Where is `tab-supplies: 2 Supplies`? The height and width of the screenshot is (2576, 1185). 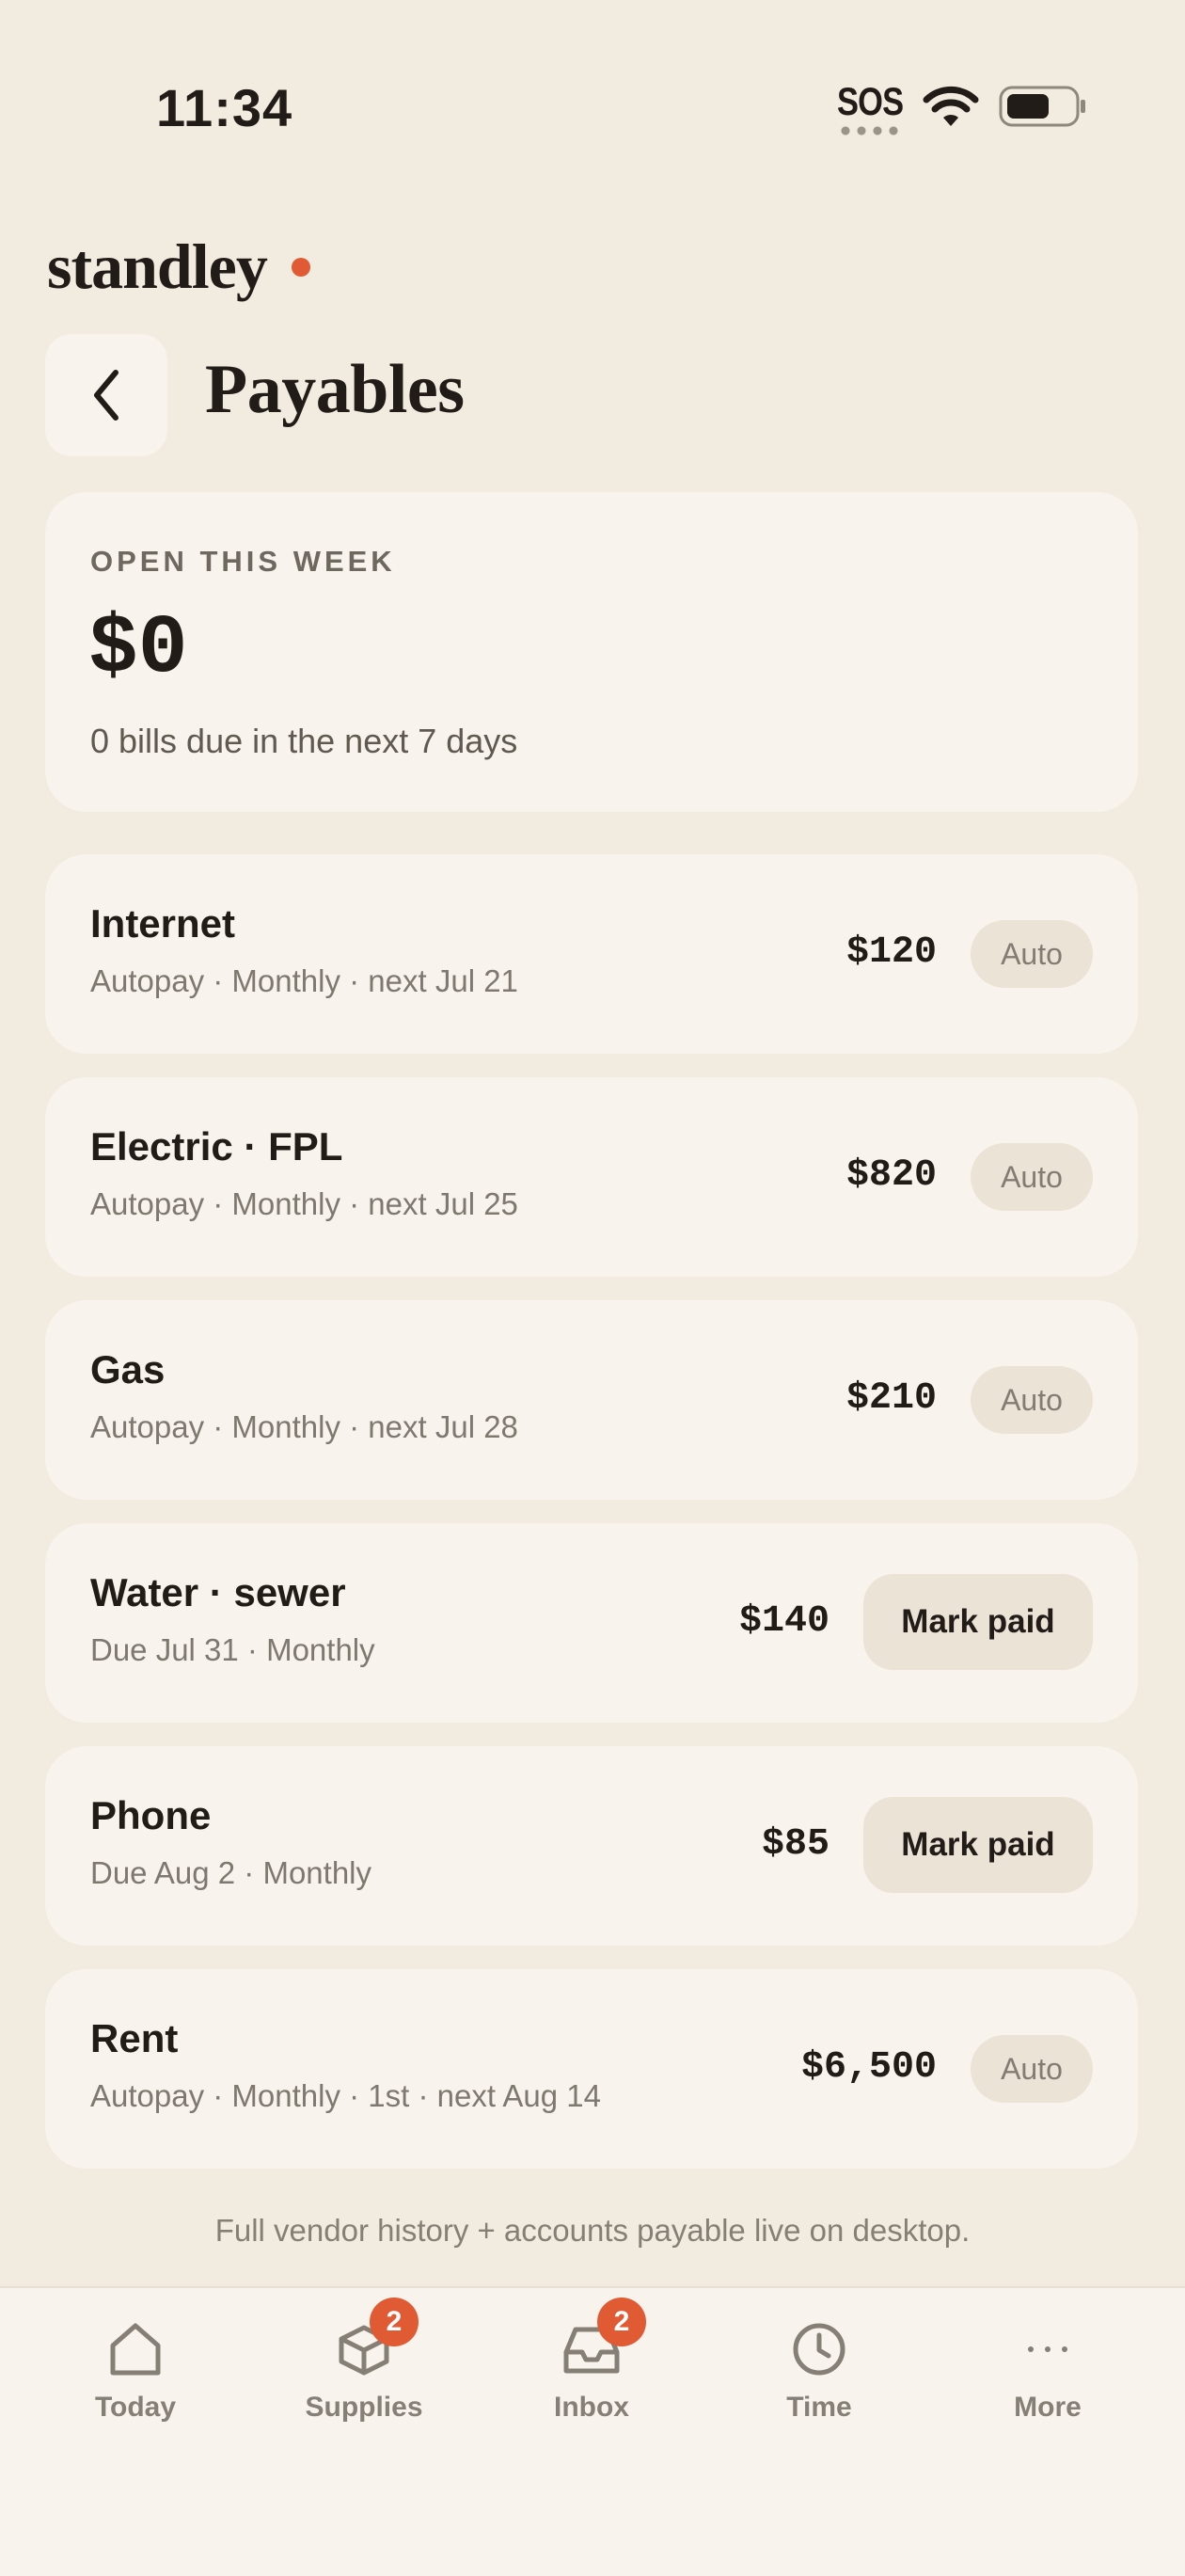
tab-supplies: 2 Supplies is located at coordinates (364, 2382).